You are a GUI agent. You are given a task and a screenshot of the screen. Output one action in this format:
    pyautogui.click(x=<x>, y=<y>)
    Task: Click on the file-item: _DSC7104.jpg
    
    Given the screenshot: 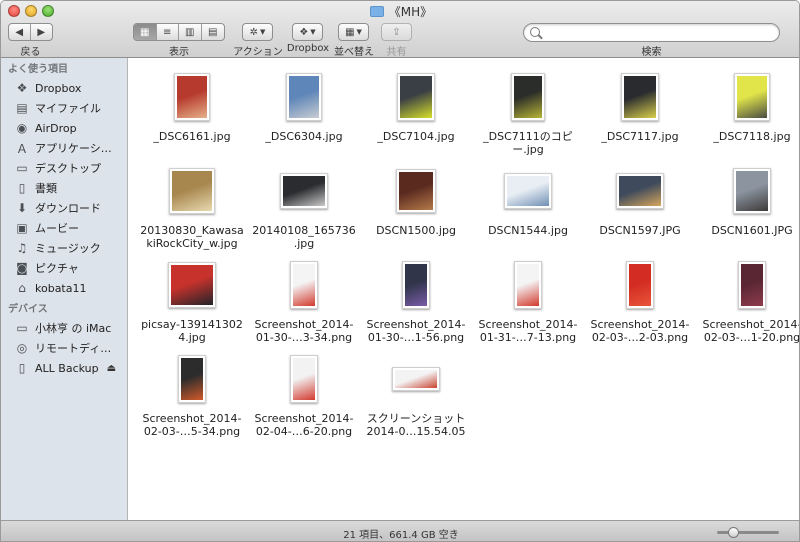 What is the action you would take?
    pyautogui.click(x=416, y=112)
    